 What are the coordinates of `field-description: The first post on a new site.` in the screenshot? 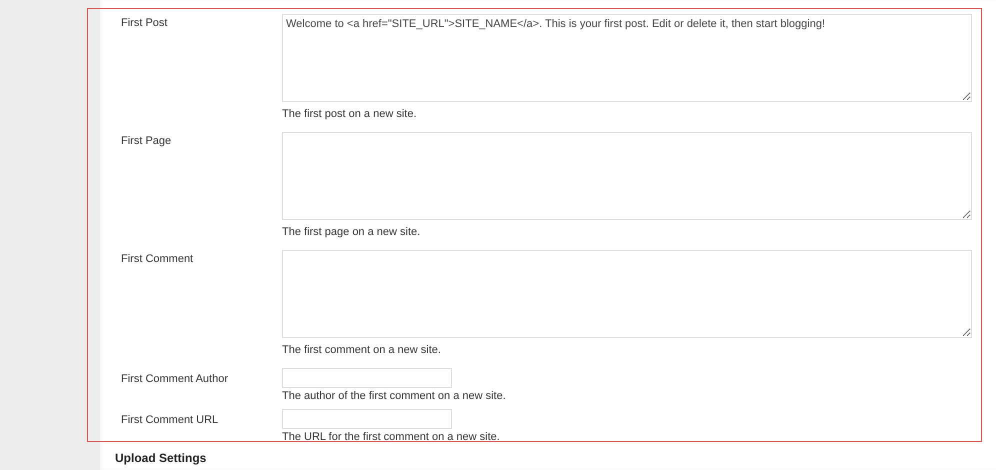 It's located at (350, 114).